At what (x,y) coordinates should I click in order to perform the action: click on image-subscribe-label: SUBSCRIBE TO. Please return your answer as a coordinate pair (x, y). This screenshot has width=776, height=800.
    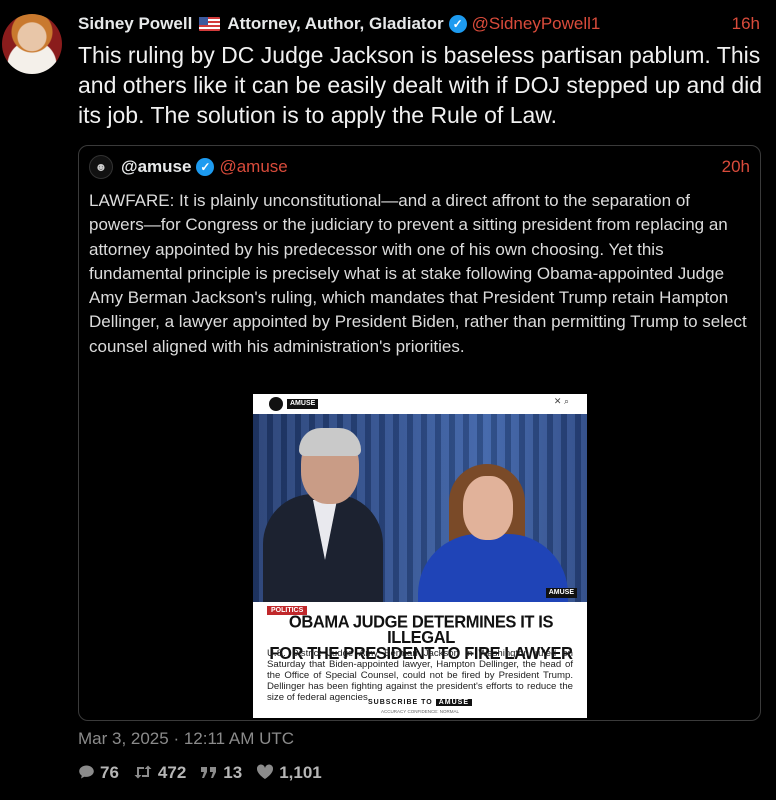
    Looking at the image, I should click on (400, 702).